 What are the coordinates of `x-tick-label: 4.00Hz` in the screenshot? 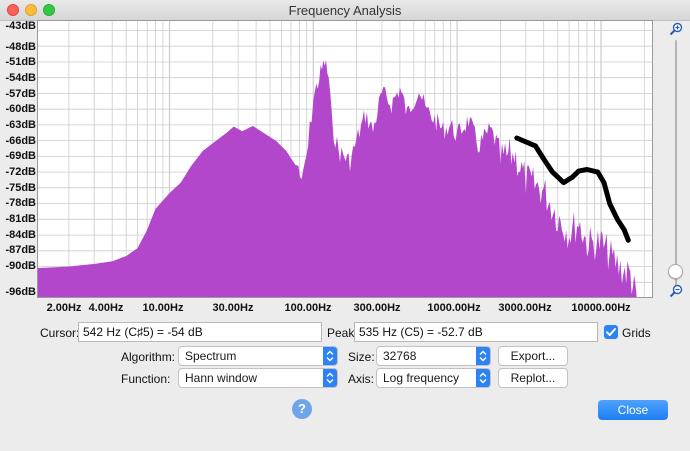 It's located at (106, 308).